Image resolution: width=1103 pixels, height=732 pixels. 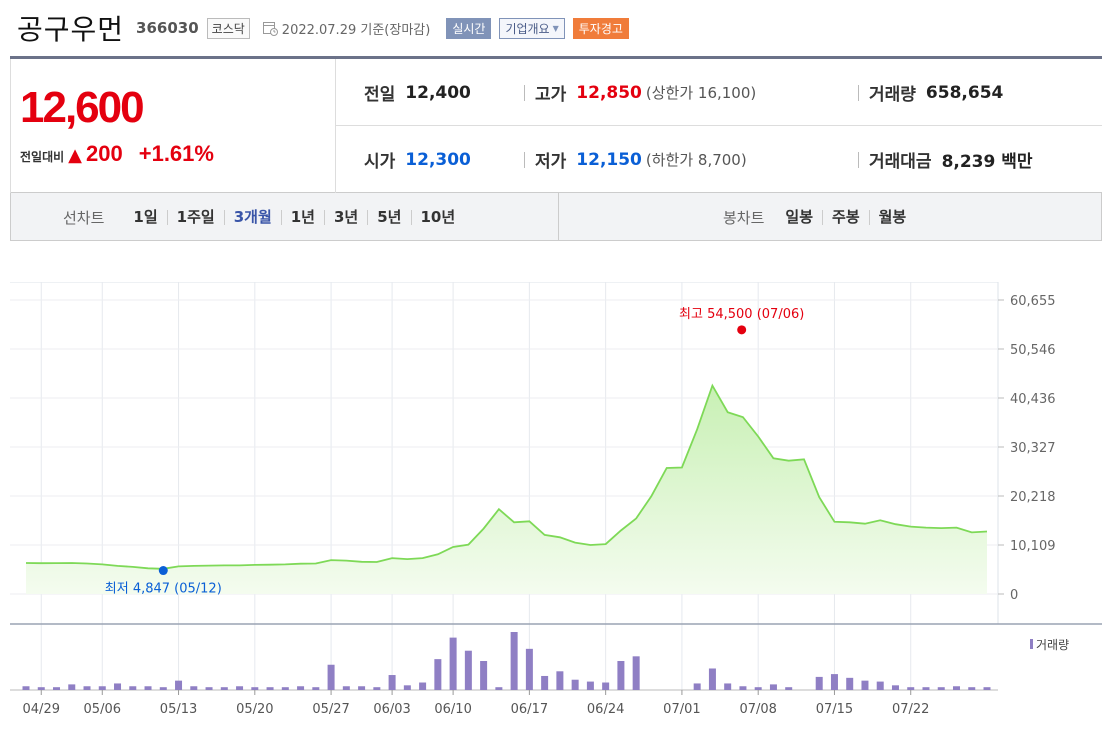 I want to click on prev-close-value: 12,400, so click(x=438, y=92).